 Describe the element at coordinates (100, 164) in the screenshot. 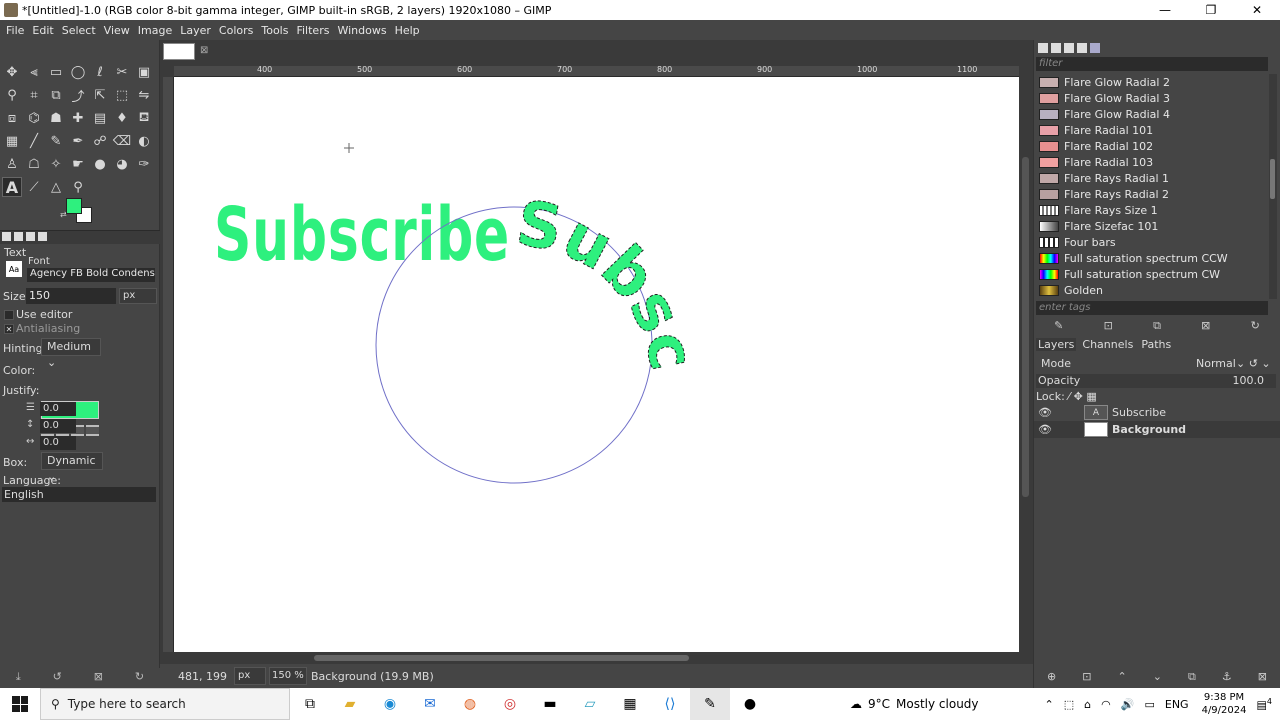

I see `drop-icon: ●` at that location.